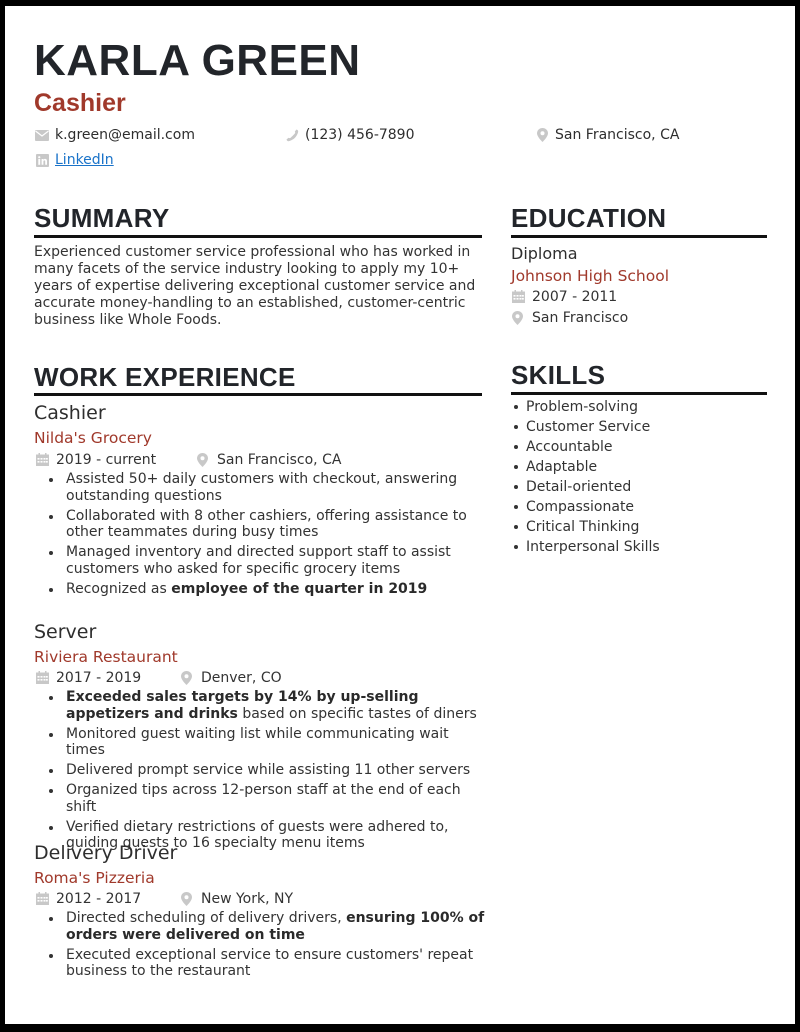  I want to click on skill-item: Accountable, so click(587, 447).